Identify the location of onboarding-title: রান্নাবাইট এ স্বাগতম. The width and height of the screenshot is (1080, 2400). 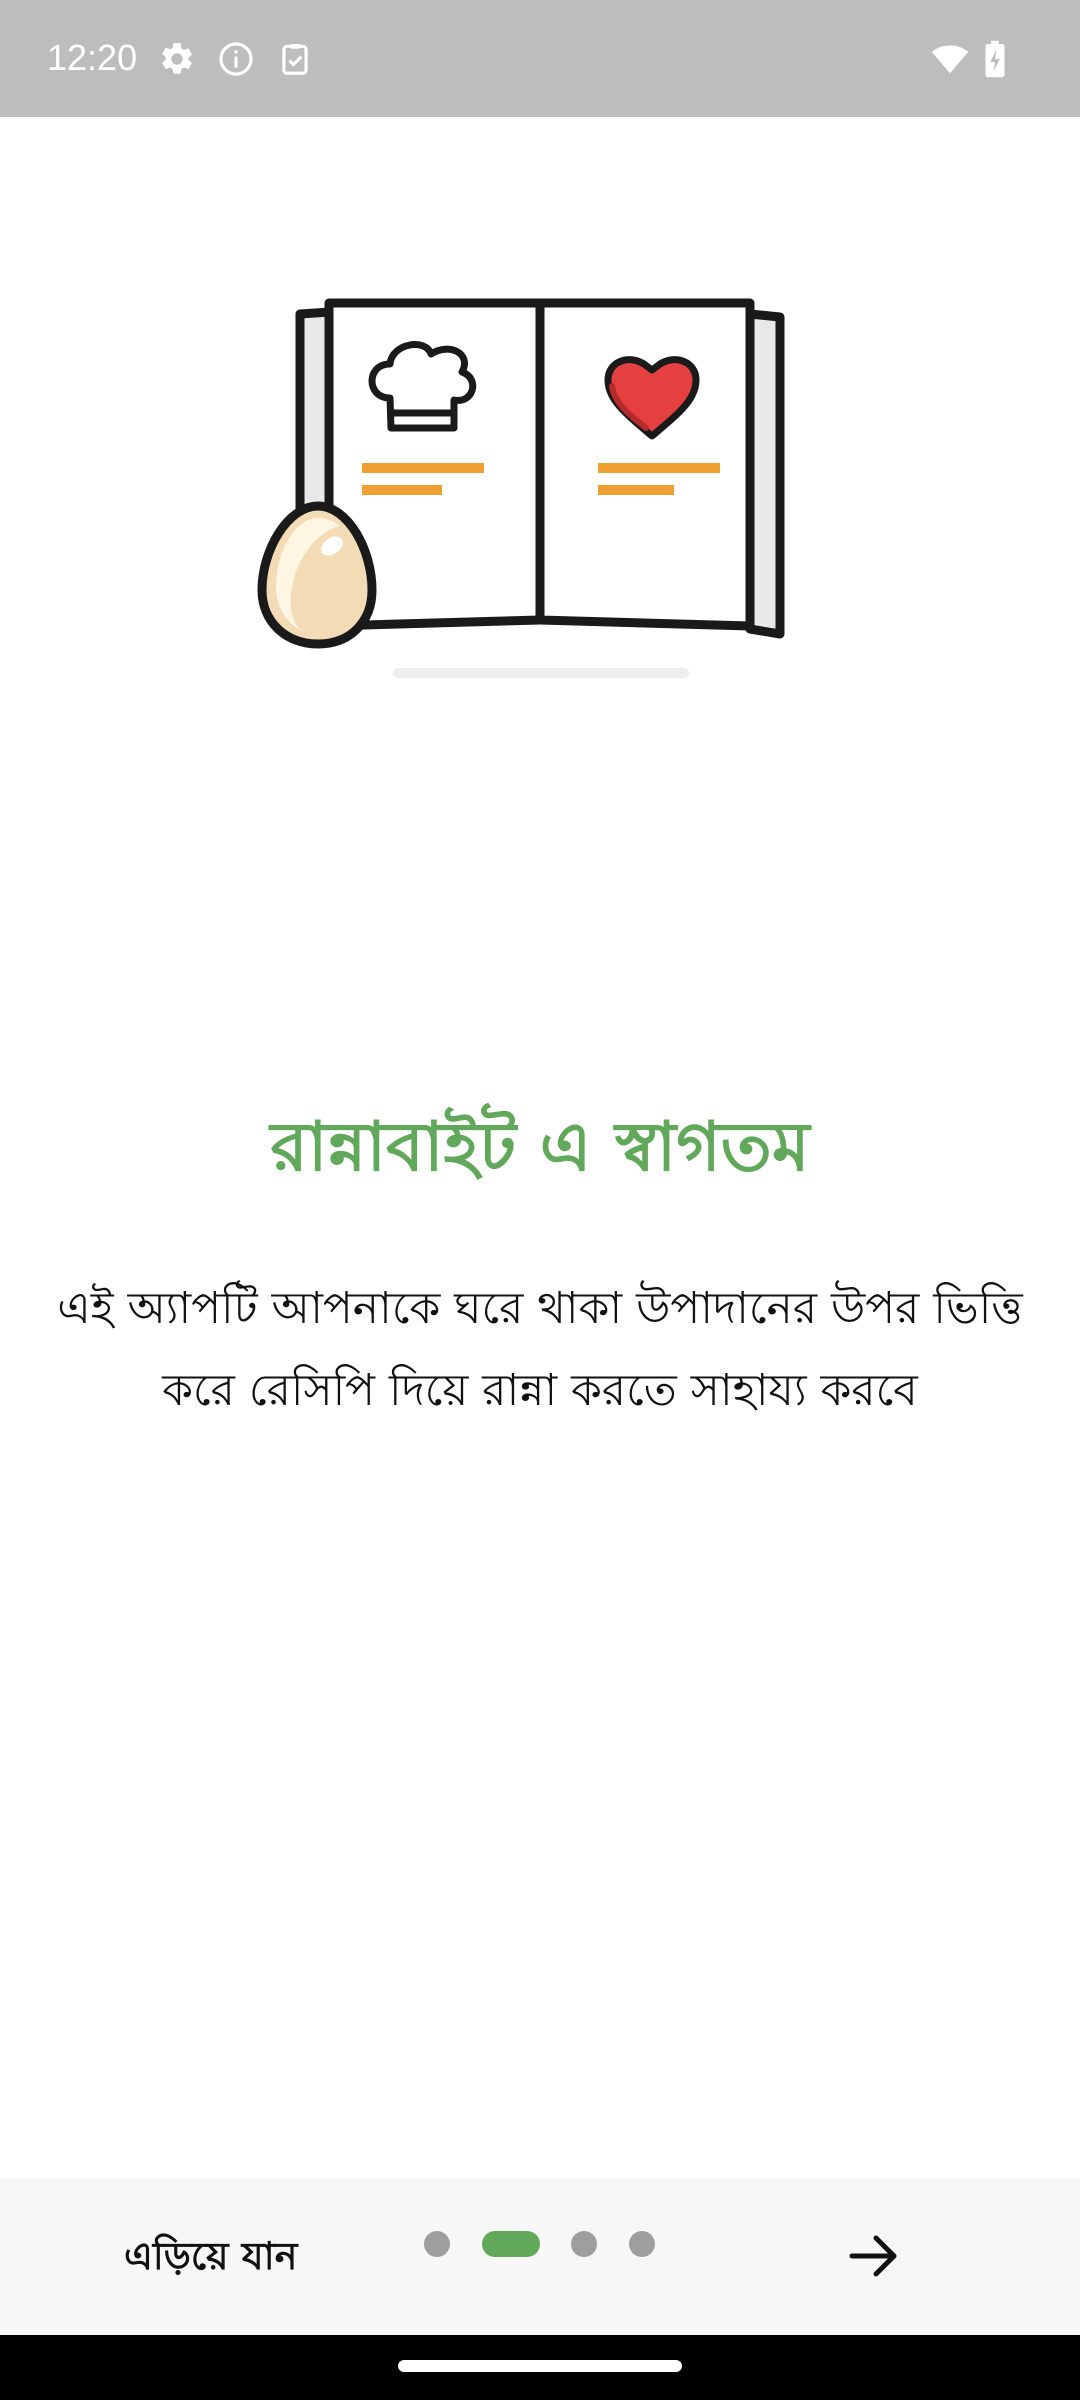
(540, 1147).